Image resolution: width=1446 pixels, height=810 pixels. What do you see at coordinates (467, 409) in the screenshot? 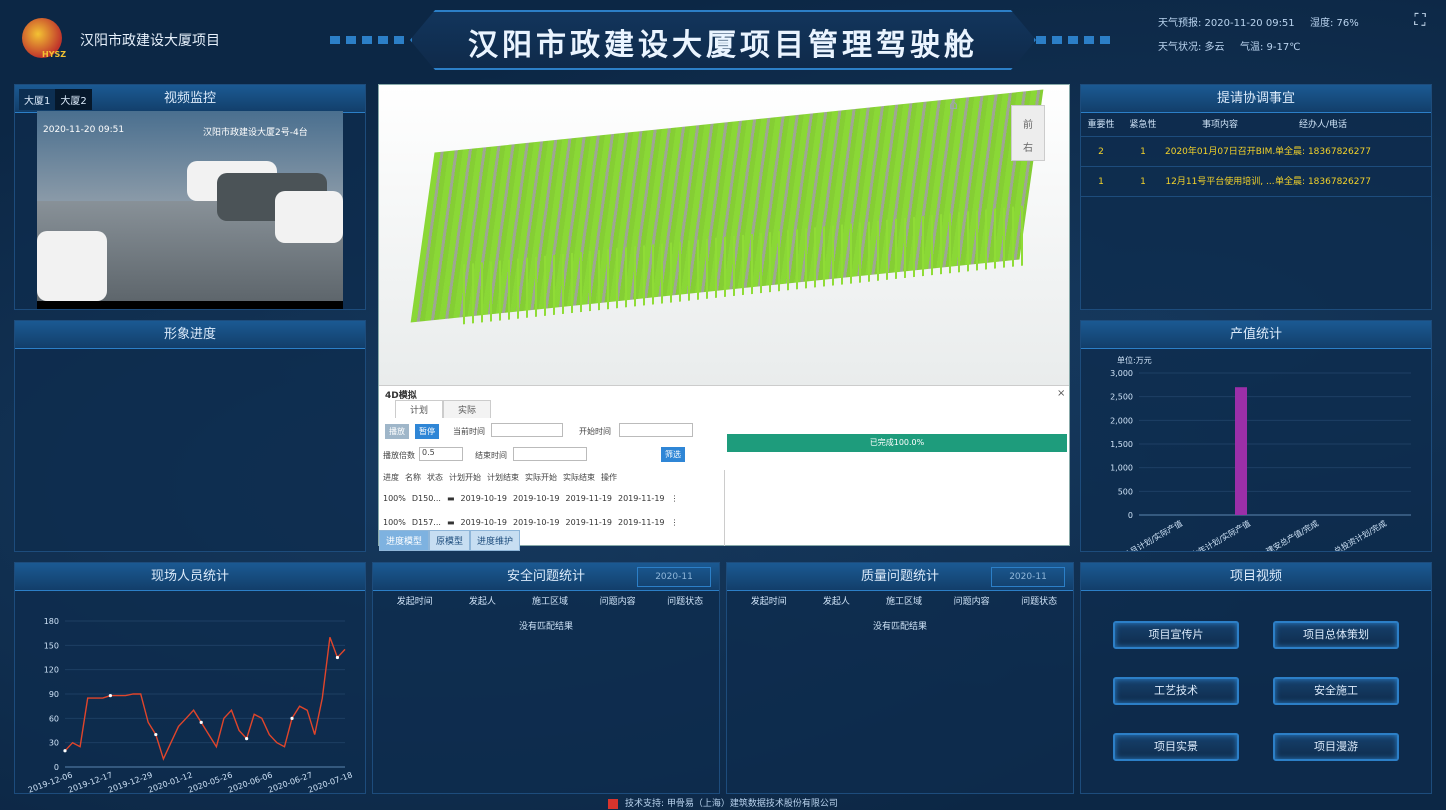
I see `tab-actual: 实际` at bounding box center [467, 409].